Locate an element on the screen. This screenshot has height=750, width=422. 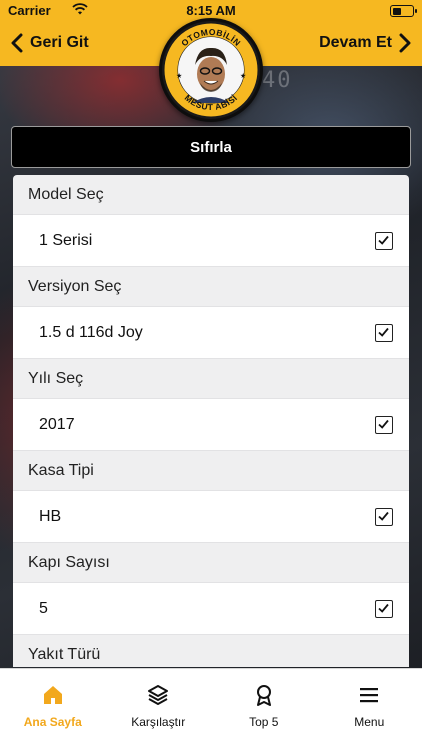
back-button-label: Geri Git is located at coordinates (59, 42).